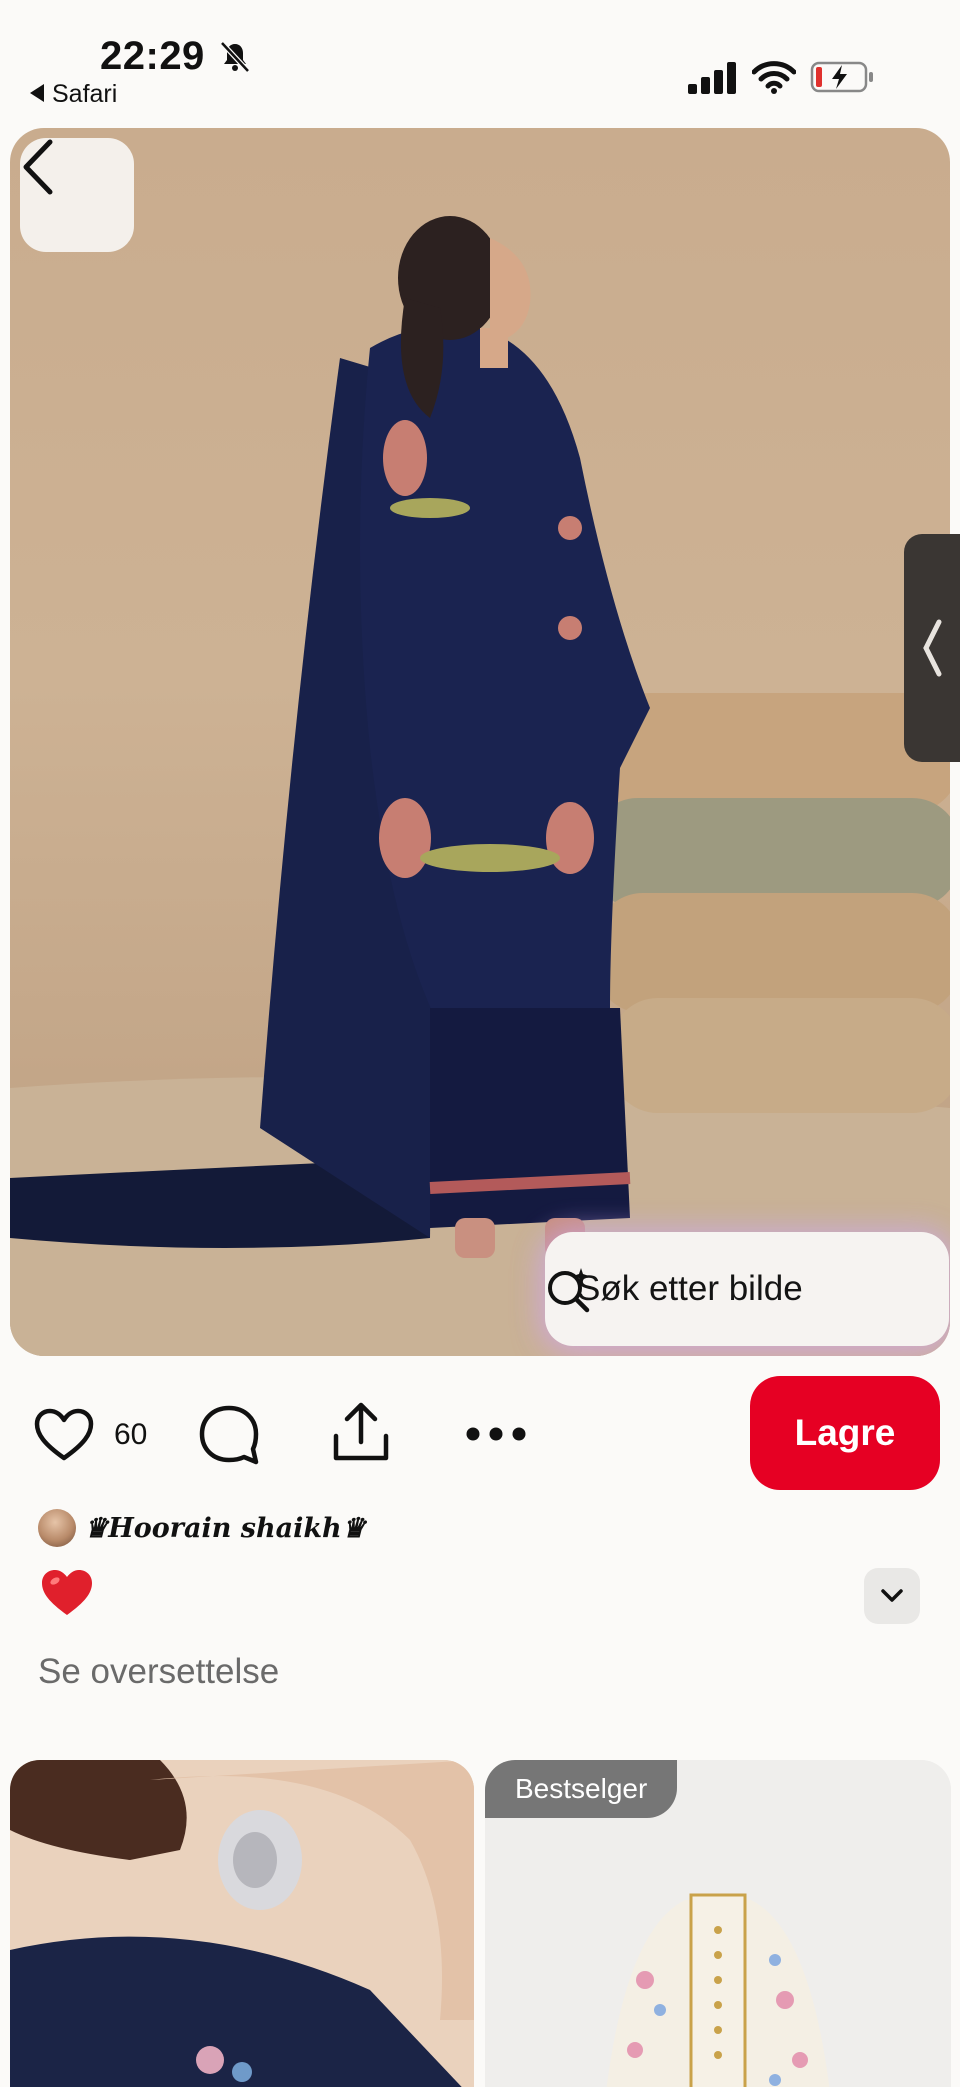 The height and width of the screenshot is (2087, 960). I want to click on like-count: 60, so click(131, 1434).